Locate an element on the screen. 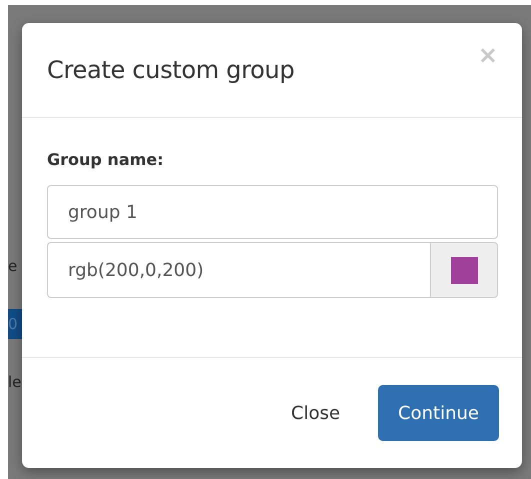 This screenshot has width=531, height=479. background-text: e is located at coordinates (13, 266).